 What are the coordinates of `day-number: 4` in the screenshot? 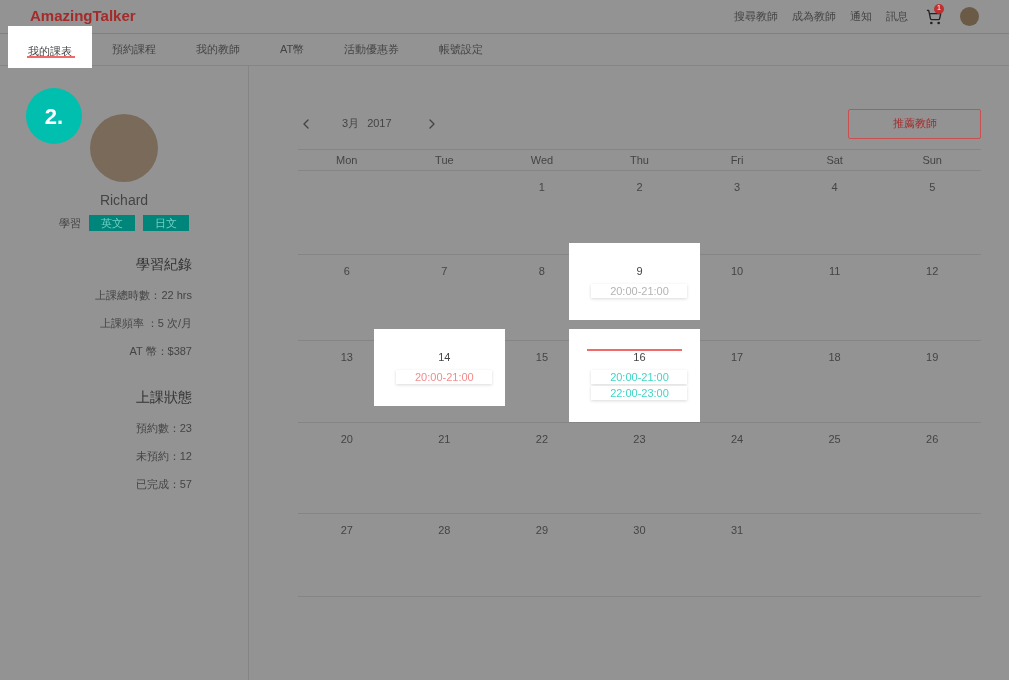 It's located at (834, 187).